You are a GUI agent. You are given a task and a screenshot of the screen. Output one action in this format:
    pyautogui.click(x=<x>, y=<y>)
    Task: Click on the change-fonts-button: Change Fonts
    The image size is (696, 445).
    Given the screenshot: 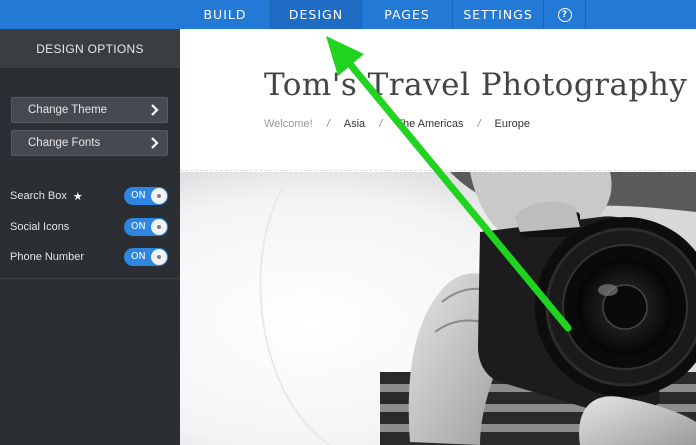 What is the action you would take?
    pyautogui.click(x=89, y=143)
    